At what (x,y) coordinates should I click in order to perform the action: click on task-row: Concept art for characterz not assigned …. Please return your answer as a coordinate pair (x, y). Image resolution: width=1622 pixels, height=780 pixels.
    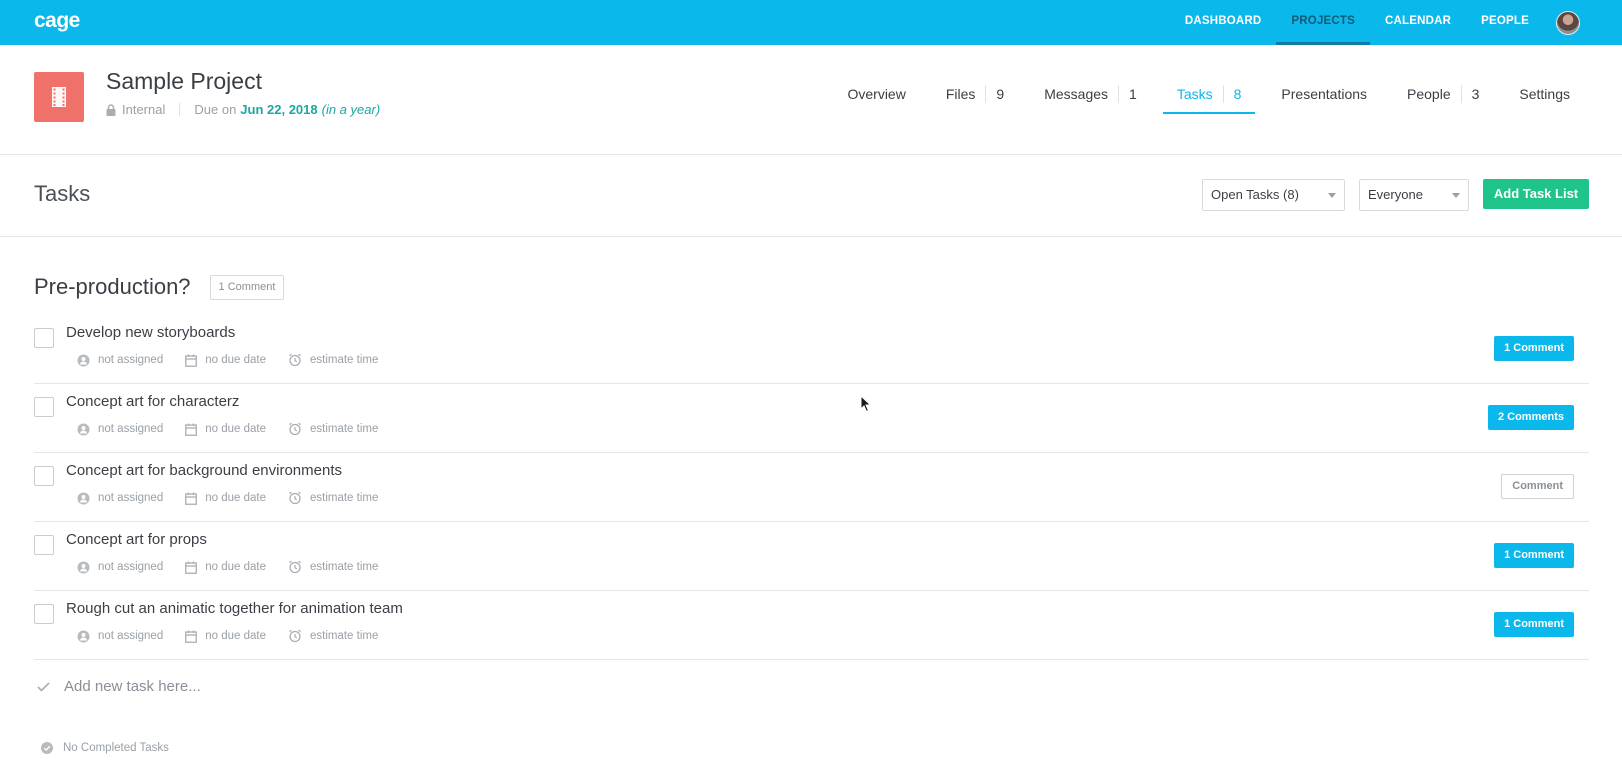
    Looking at the image, I should click on (811, 418).